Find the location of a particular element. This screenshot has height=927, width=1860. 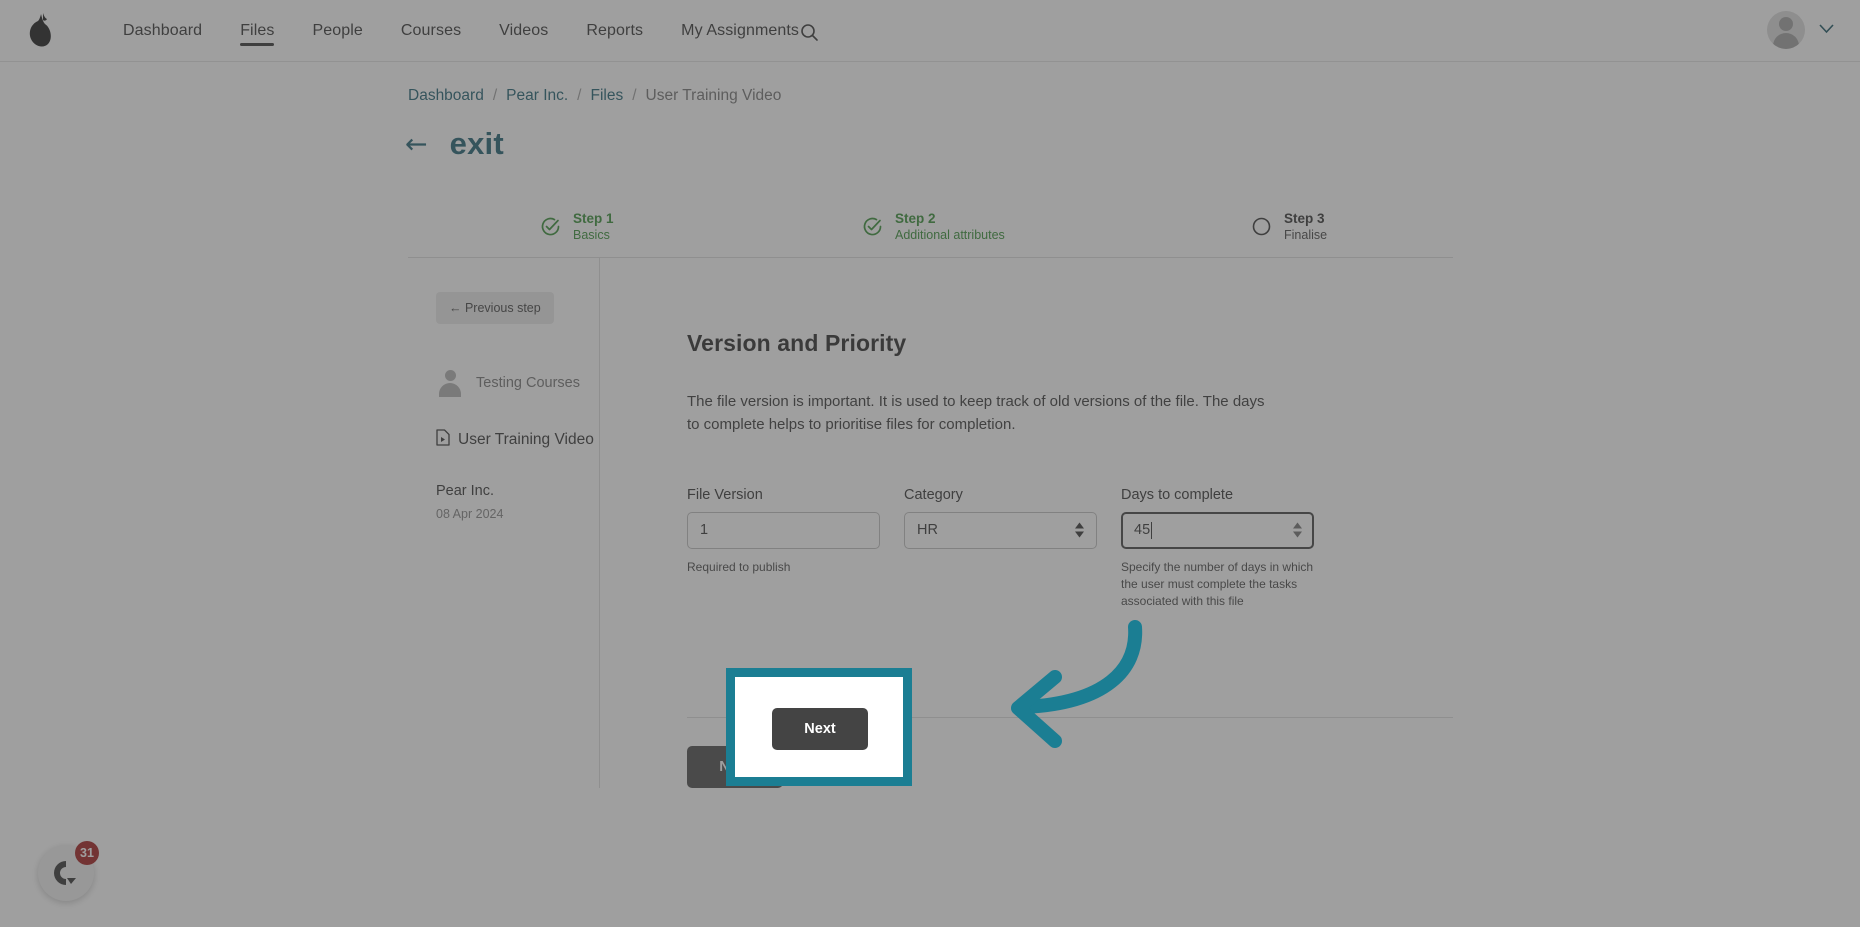

nav-item-courses: Courses is located at coordinates (431, 31).